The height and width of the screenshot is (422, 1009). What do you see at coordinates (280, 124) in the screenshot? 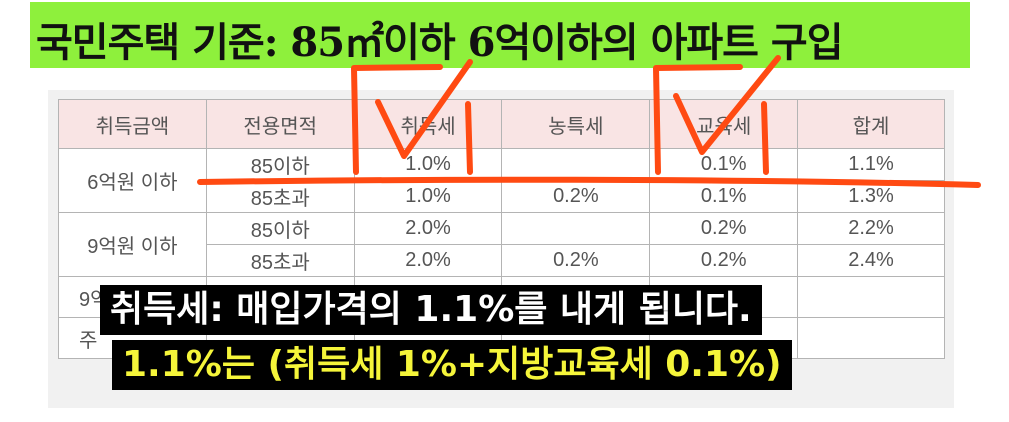
I see `header-area: 전용면적` at bounding box center [280, 124].